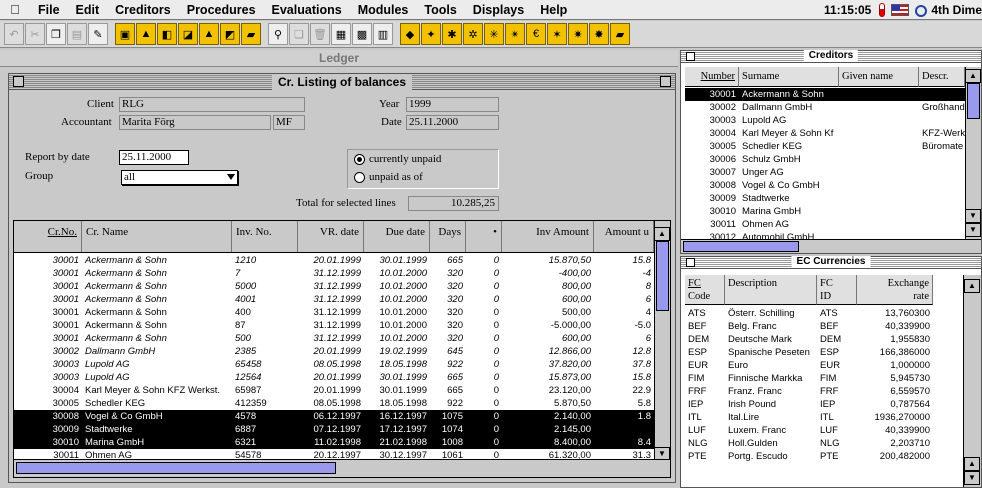 This screenshot has width=982, height=488. Describe the element at coordinates (536, 34) in the screenshot. I see `euro-icon: €` at that location.